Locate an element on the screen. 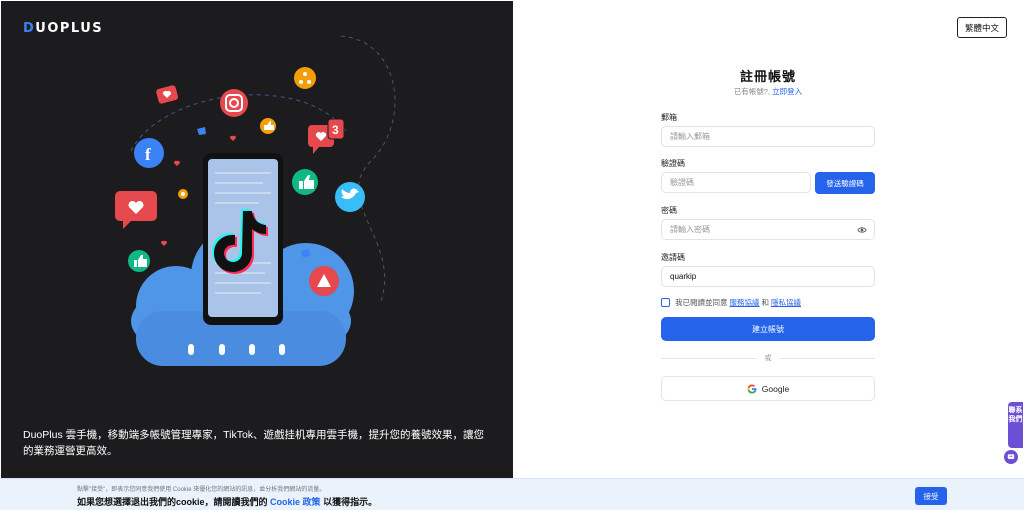  or-divider: 或 is located at coordinates (768, 358).